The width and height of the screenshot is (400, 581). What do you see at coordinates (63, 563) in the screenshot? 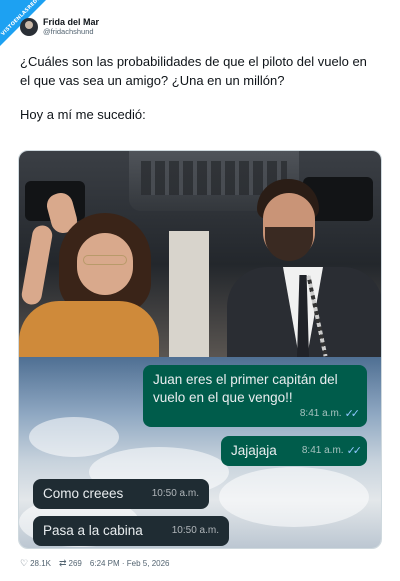
I see `retweet-icon: ⇄` at bounding box center [63, 563].